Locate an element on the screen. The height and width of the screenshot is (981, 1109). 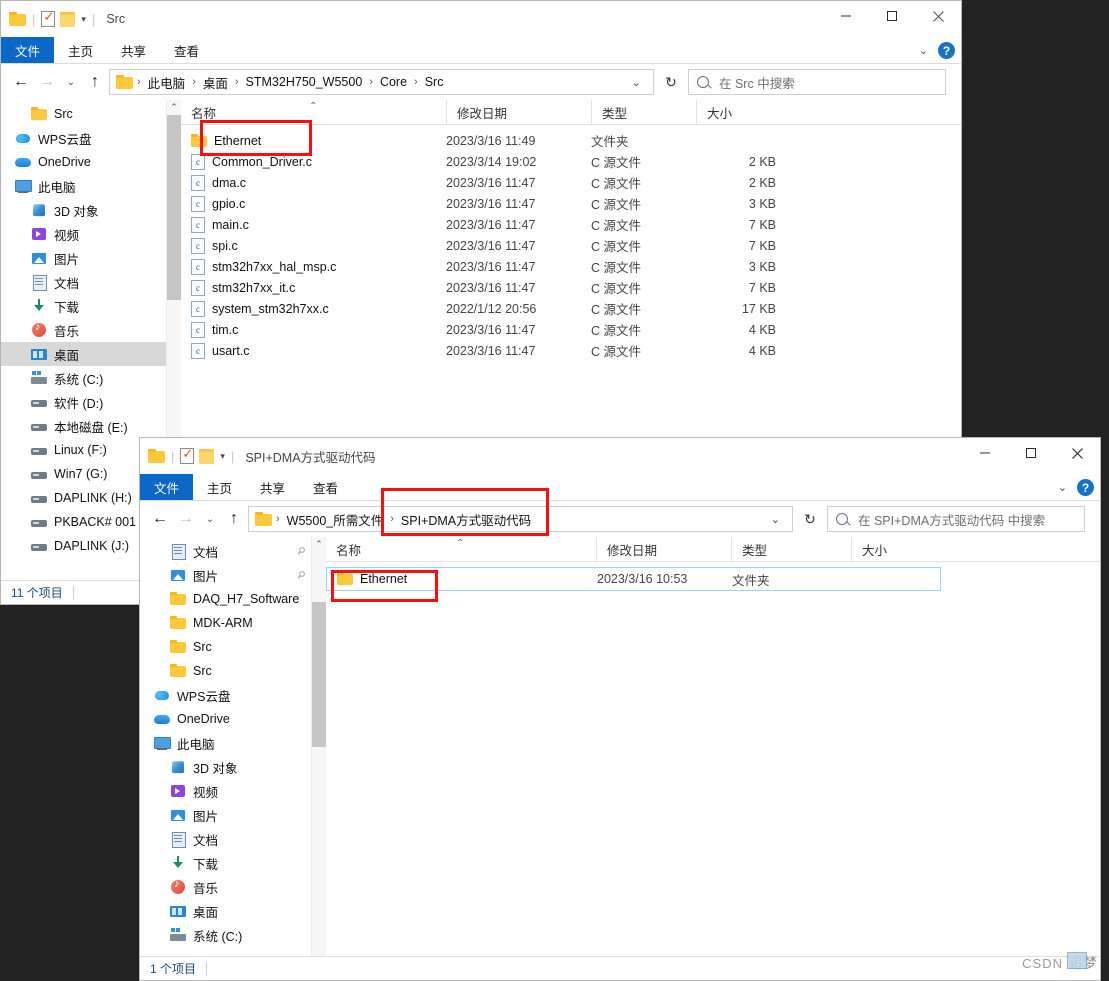
window2-controls is located at coordinates (1031, 453).